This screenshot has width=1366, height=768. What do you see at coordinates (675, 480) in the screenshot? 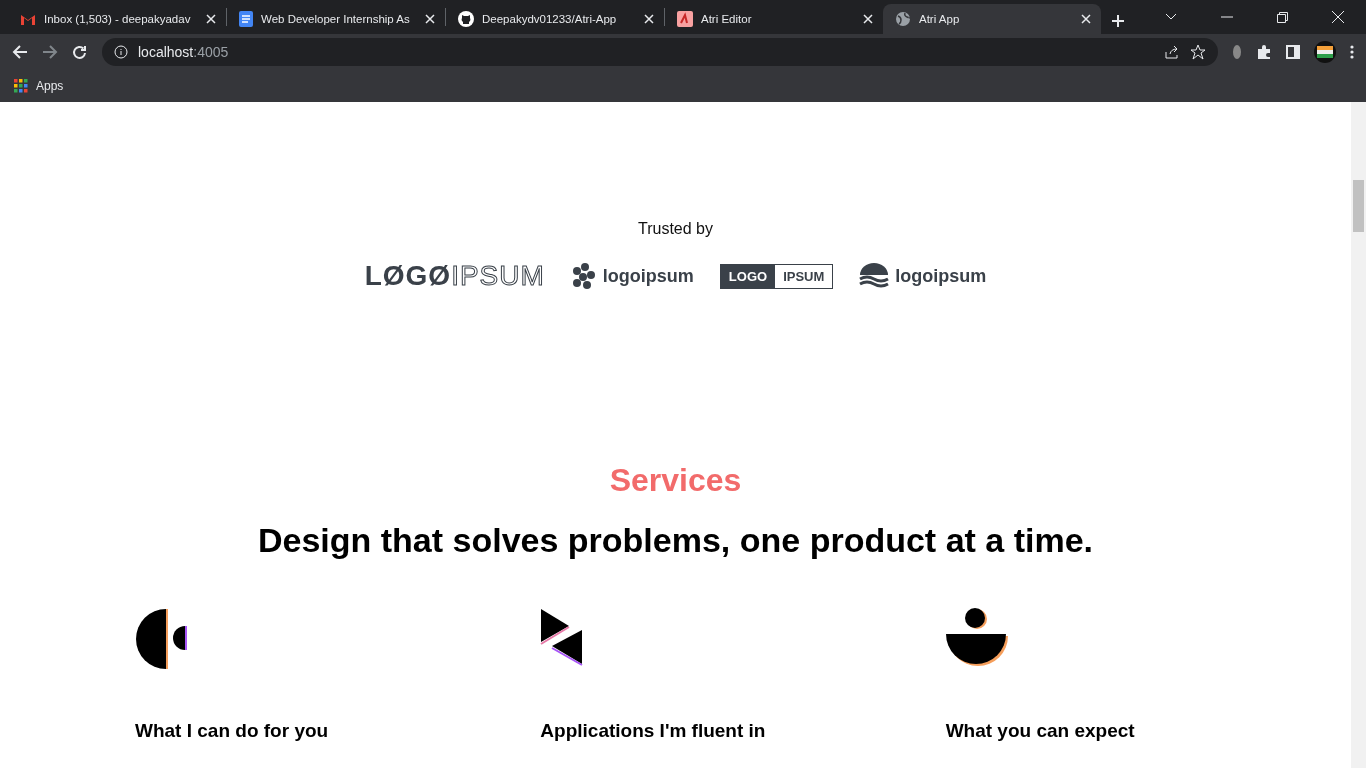
I see `section-eyebrow: Services` at bounding box center [675, 480].